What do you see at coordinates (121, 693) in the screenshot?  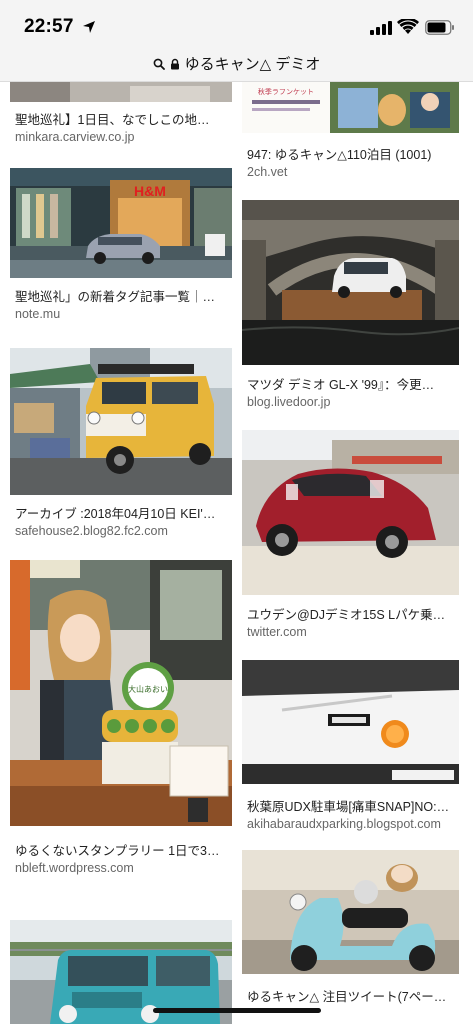 I see `result-thumbnail: 大山あおい` at bounding box center [121, 693].